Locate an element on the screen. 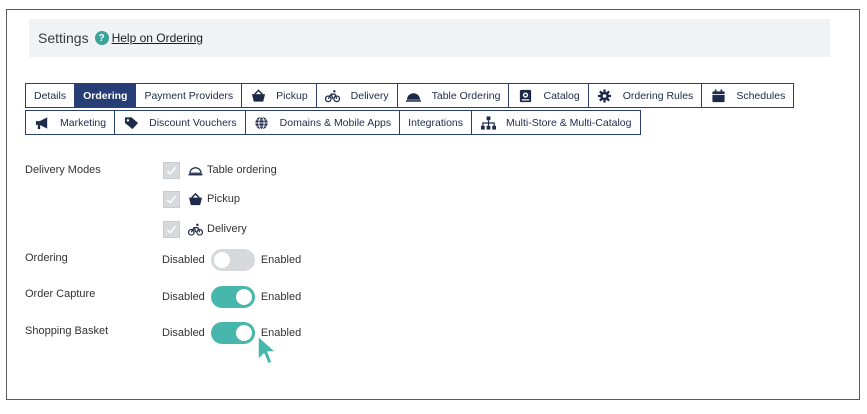 This screenshot has height=414, width=867. book-icon is located at coordinates (525, 96).